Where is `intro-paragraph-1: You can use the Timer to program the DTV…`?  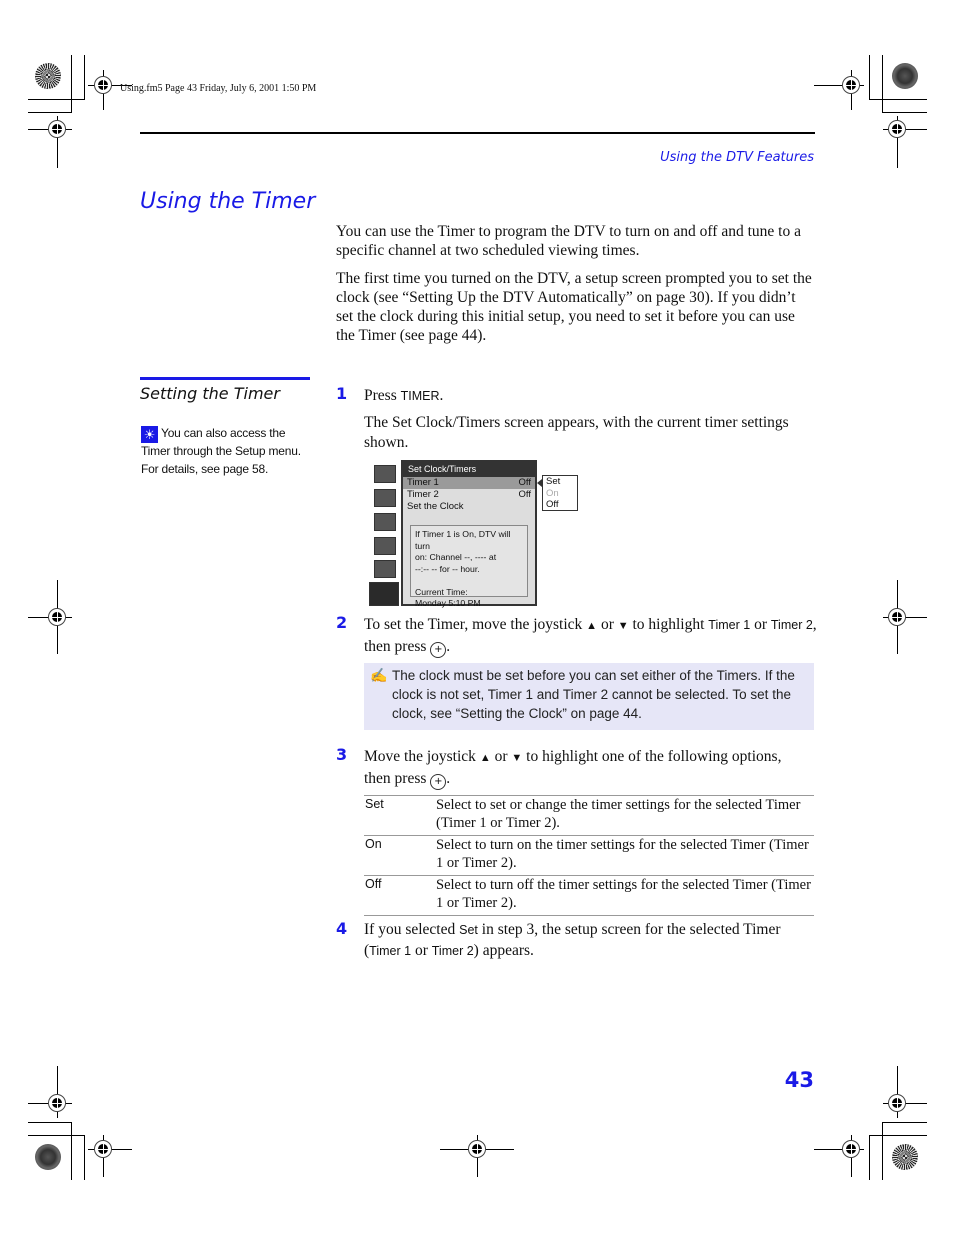
intro-paragraph-1: You can use the Timer to program the DTV… is located at coordinates (568, 241).